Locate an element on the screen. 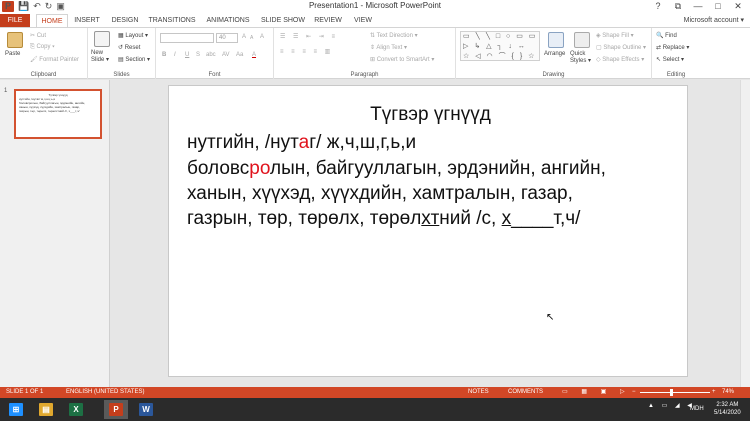 The height and width of the screenshot is (421, 750). thumbnail-number: 1 is located at coordinates (6, 91).